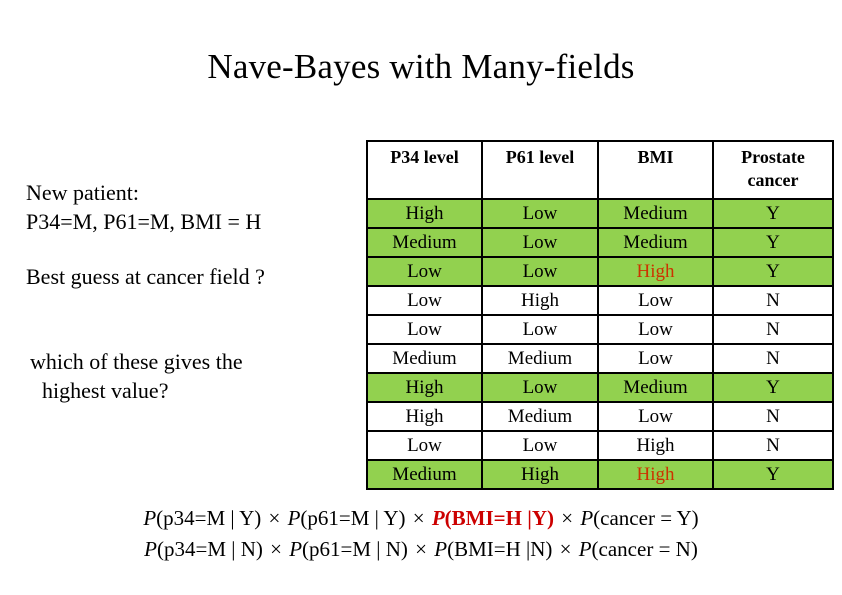  What do you see at coordinates (209, 518) in the screenshot?
I see `formula-yes-args1: (p34=M | Y)` at bounding box center [209, 518].